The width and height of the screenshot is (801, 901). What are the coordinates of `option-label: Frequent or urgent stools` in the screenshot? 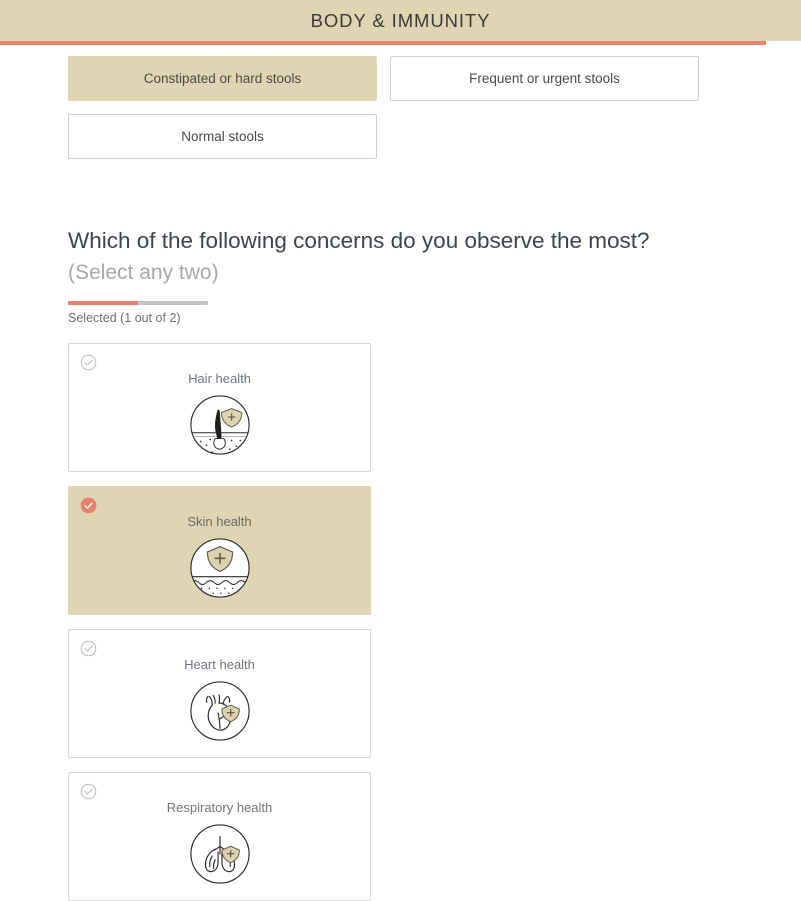 It's located at (544, 78).